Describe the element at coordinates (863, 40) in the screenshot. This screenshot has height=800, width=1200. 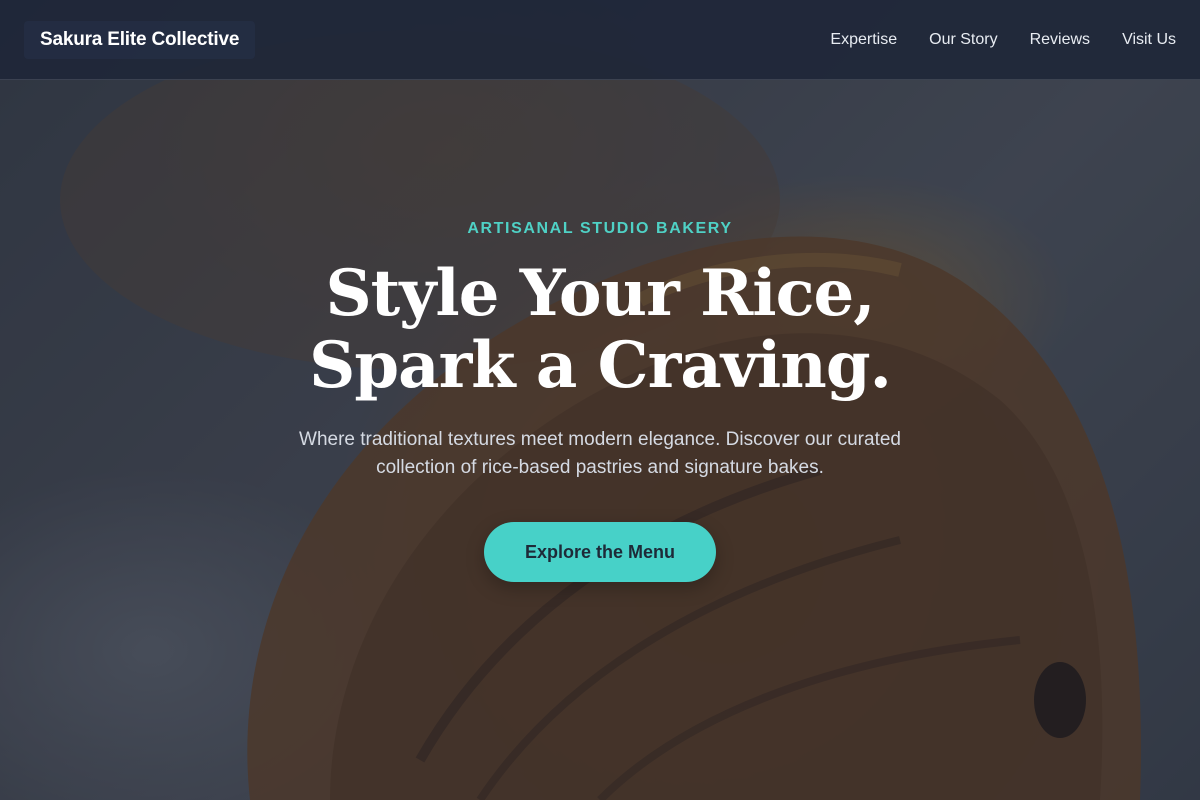
I see `nav-link-expertise: Expertise` at that location.